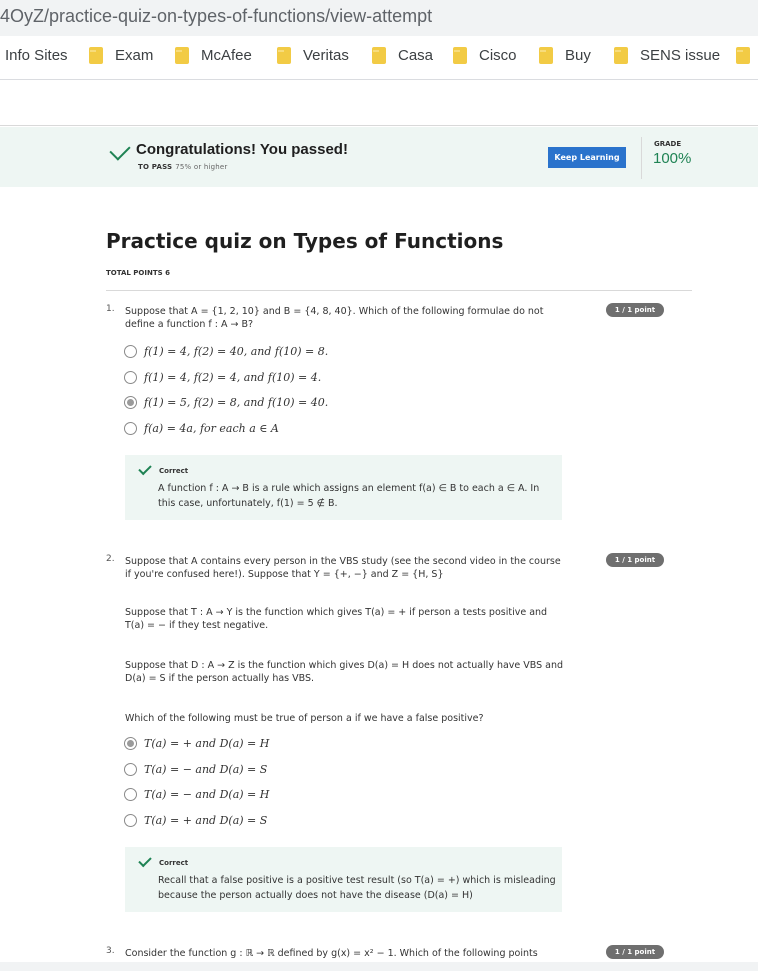 Image resolution: width=758 pixels, height=971 pixels. What do you see at coordinates (242, 149) in the screenshot?
I see `pass-title: Congratulations! You passed!` at bounding box center [242, 149].